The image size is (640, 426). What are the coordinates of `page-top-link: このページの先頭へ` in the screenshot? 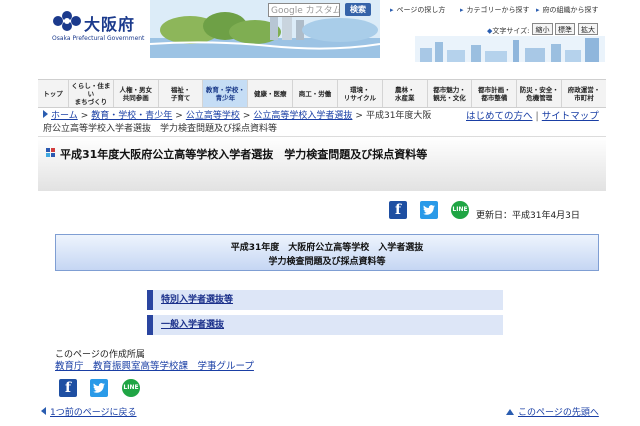 It's located at (558, 413).